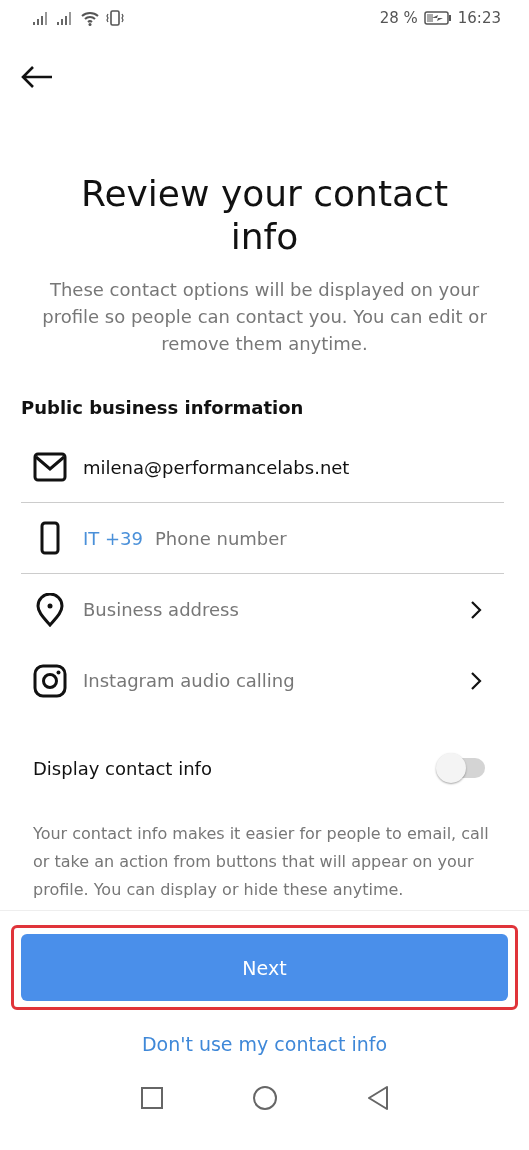  Describe the element at coordinates (264, 317) in the screenshot. I see `subtitle: These contact options will be displayed on your profile so people can contact you. You can edit or remove them anytime.` at that location.